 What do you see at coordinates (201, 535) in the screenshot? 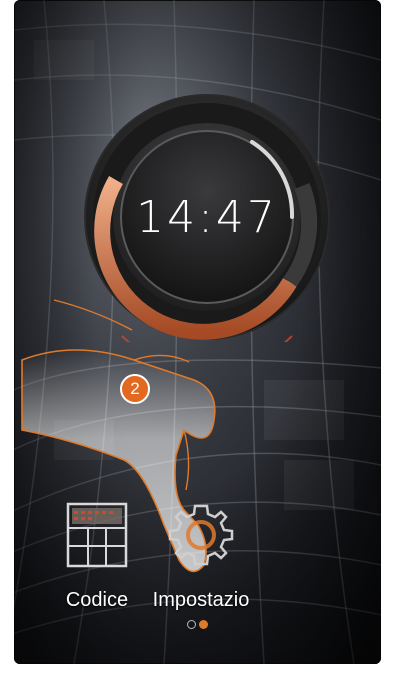
I see `gear-icon` at bounding box center [201, 535].